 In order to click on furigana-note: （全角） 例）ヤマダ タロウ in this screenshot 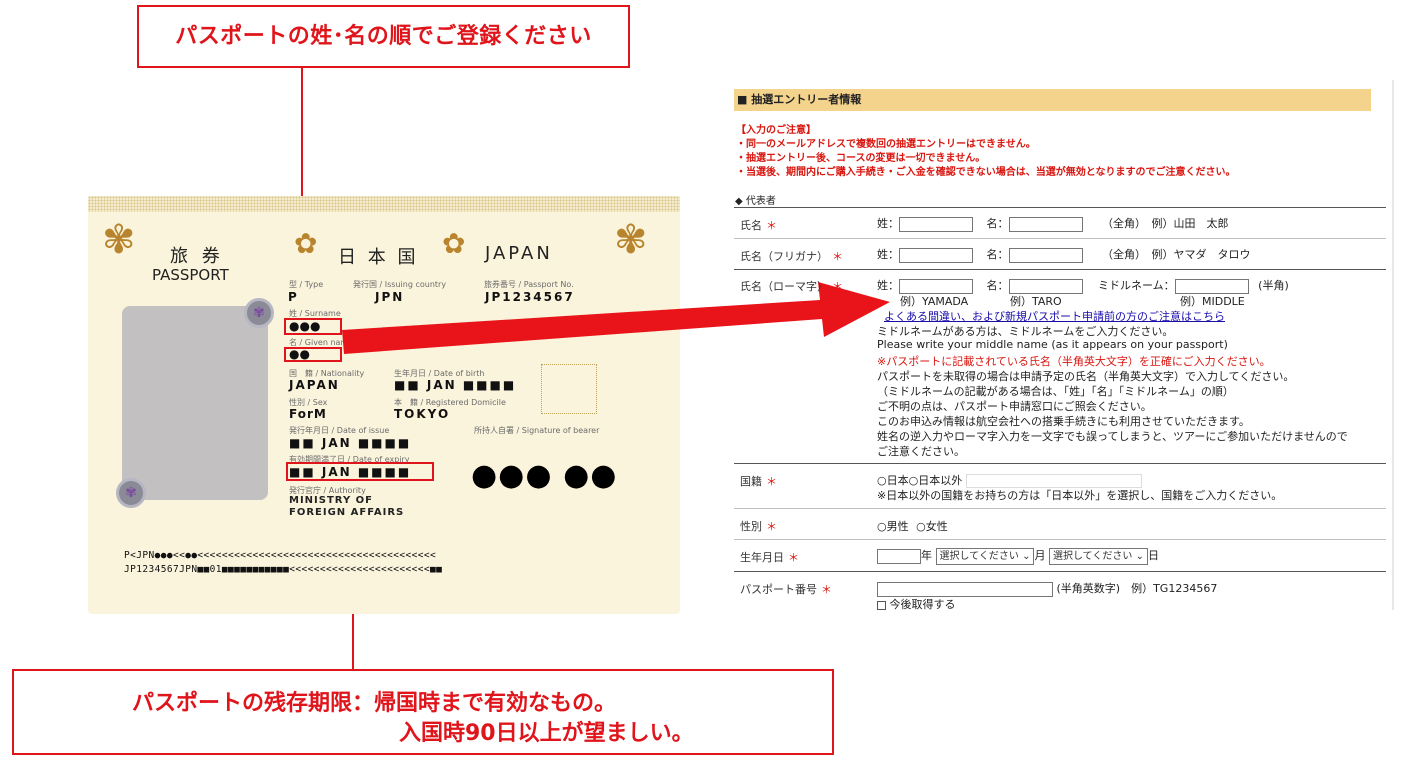, I will do `click(1176, 254)`.